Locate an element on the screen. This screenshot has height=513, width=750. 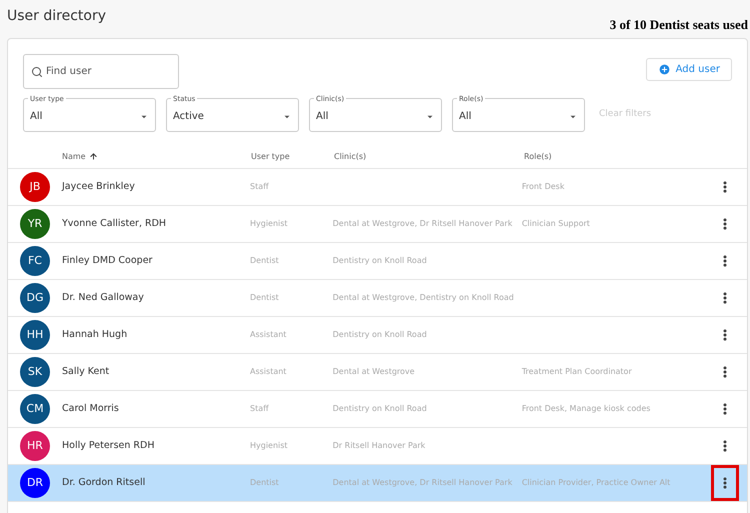
roles: Clinician Provider, Practice Owner Alt is located at coordinates (596, 483).